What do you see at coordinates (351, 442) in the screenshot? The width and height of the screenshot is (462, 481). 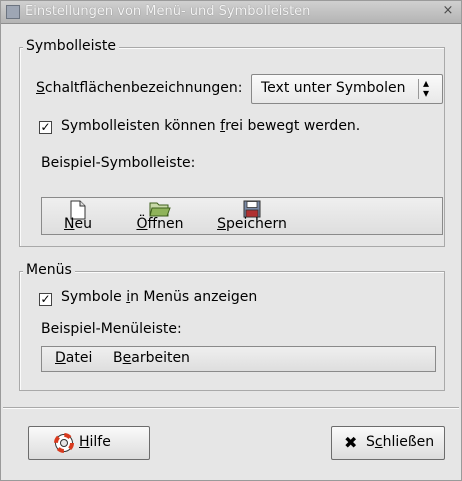 I see `close-x-icon: ✖` at bounding box center [351, 442].